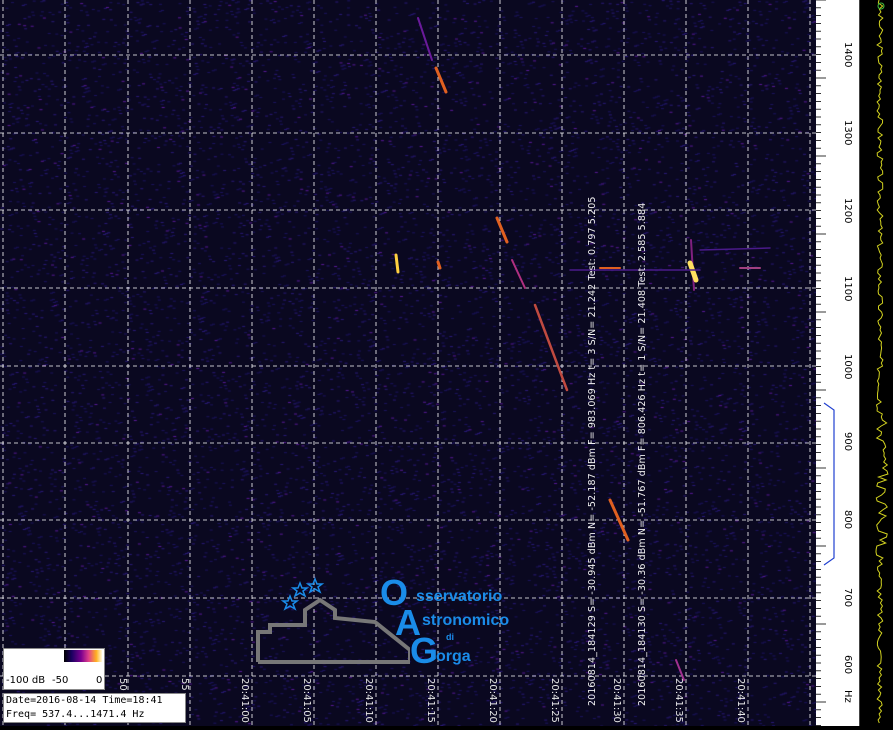 Image resolution: width=893 pixels, height=730 pixels. I want to click on scale-min-label: -100 dB, so click(26, 680).